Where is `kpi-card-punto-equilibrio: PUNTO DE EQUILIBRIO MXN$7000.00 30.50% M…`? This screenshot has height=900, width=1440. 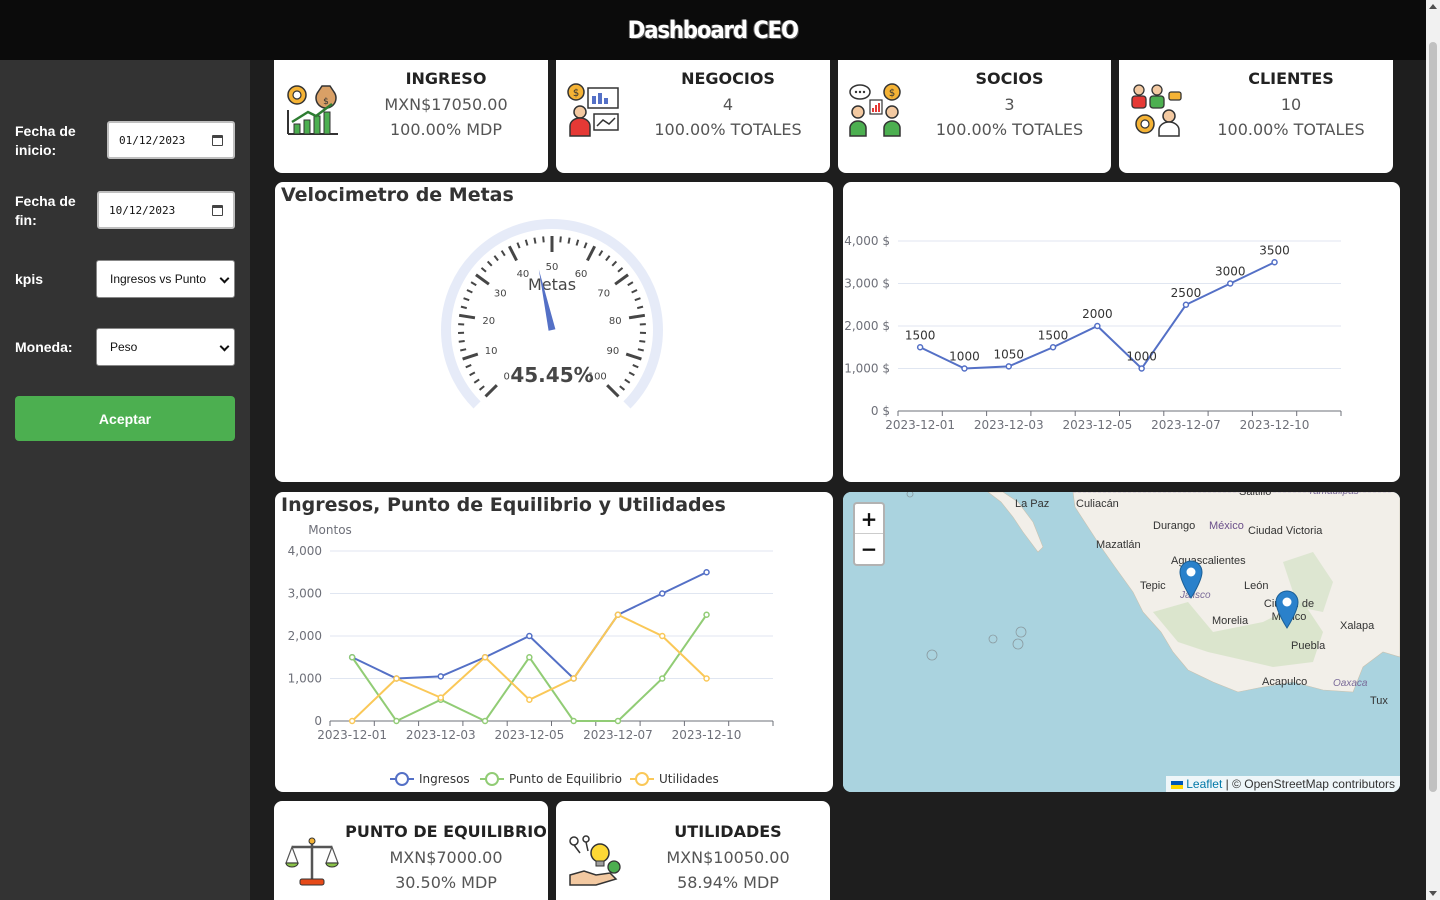
kpi-card-punto-equilibrio: PUNTO DE EQUILIBRIO MXN$7000.00 30.50% M… is located at coordinates (411, 850).